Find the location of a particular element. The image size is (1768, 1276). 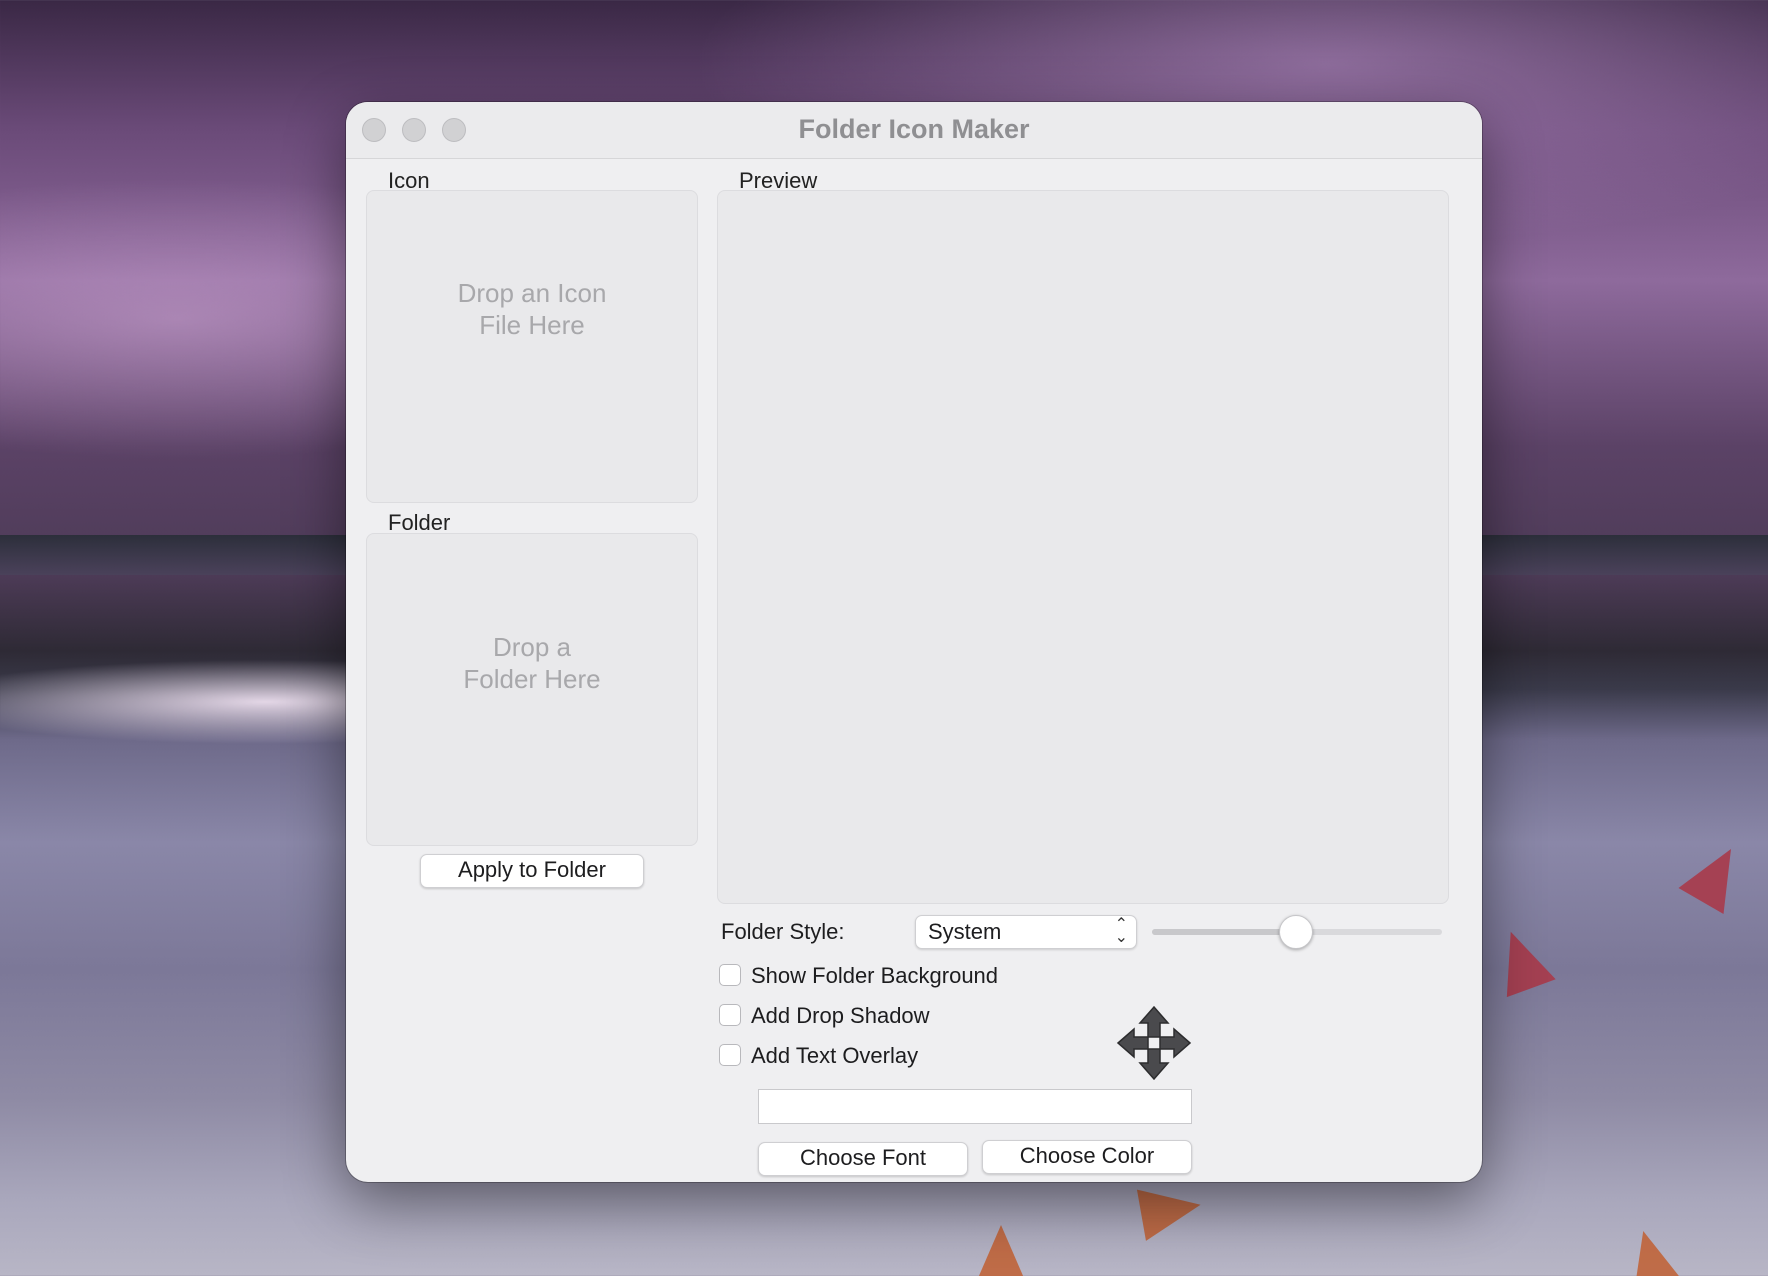

icon-drop-hint-line1: Drop an Icon is located at coordinates (532, 293).